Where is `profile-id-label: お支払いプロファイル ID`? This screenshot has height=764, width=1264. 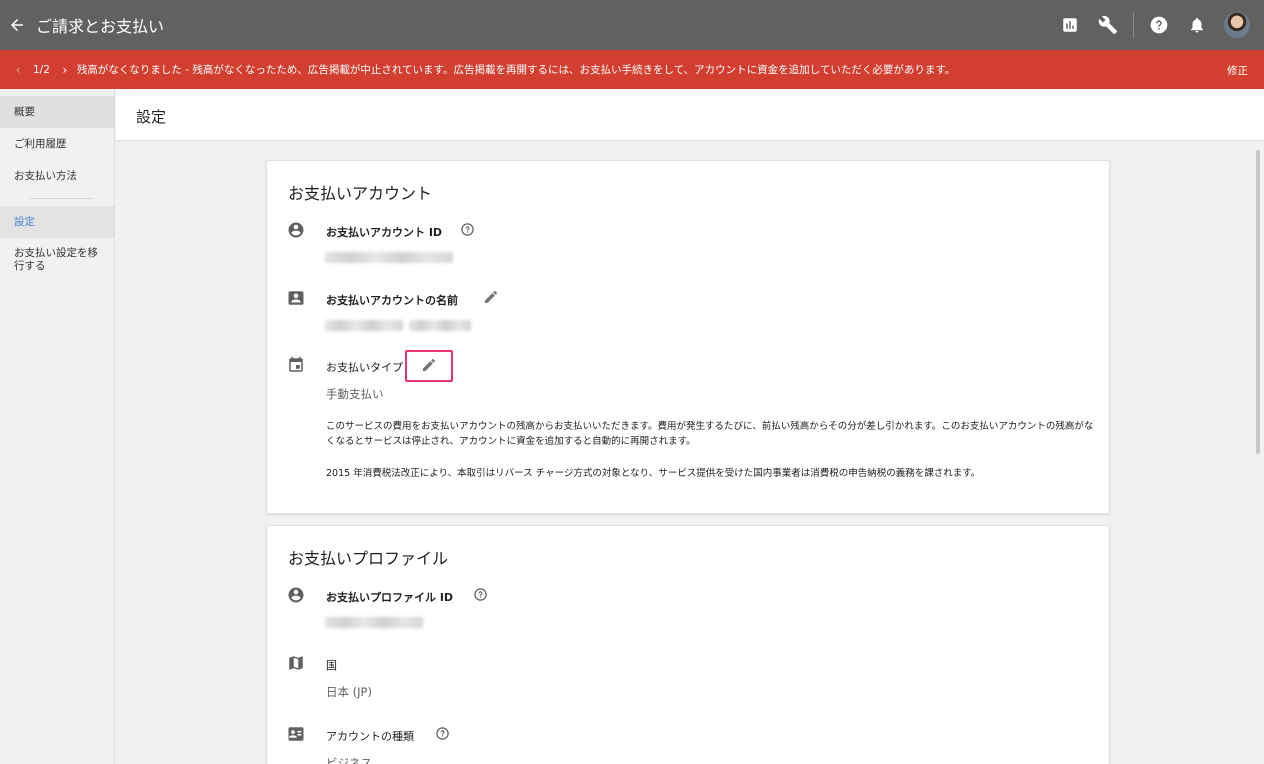 profile-id-label: お支払いプロファイル ID is located at coordinates (390, 597).